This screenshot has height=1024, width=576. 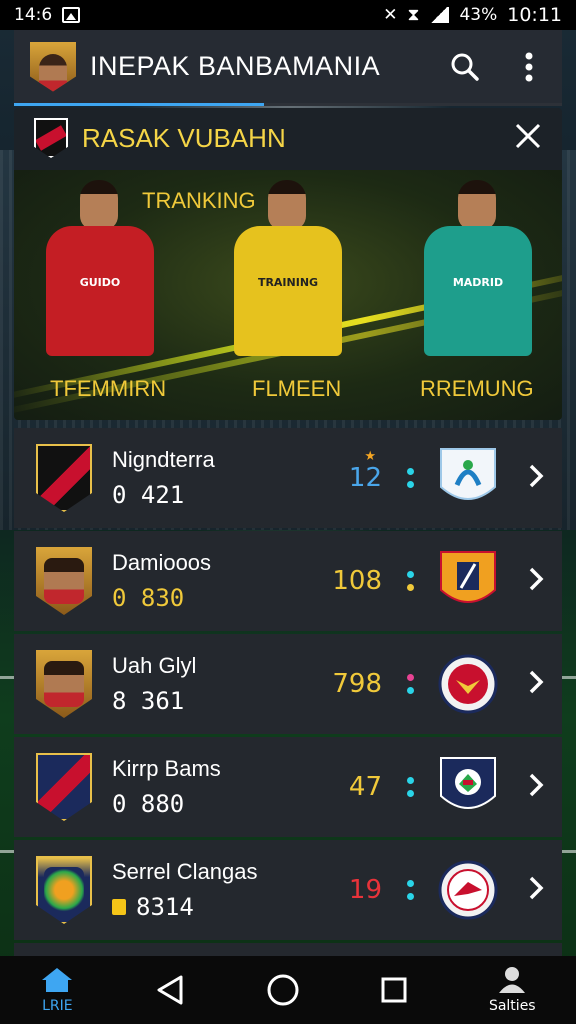 What do you see at coordinates (148, 701) in the screenshot?
I see `item-value: 8 361` at bounding box center [148, 701].